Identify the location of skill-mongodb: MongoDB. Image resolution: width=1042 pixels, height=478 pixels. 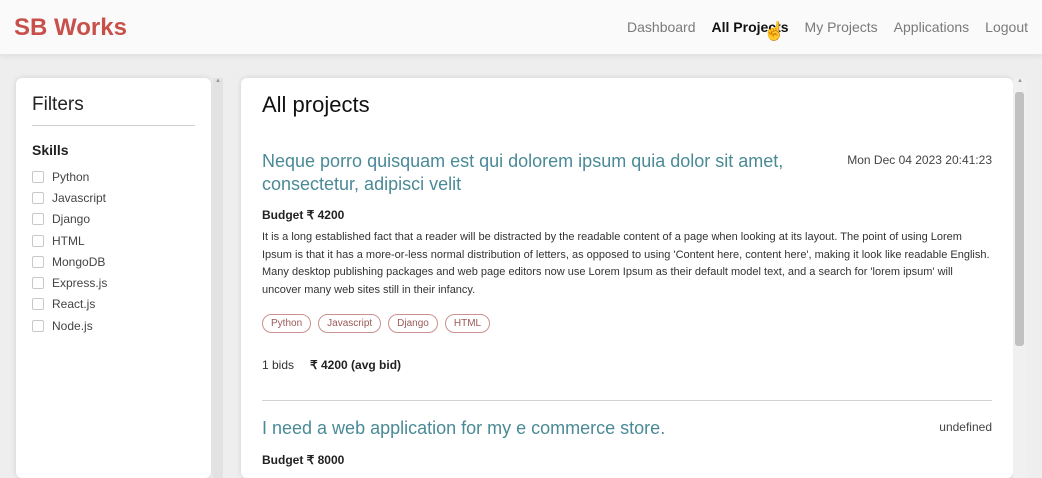
(69, 261).